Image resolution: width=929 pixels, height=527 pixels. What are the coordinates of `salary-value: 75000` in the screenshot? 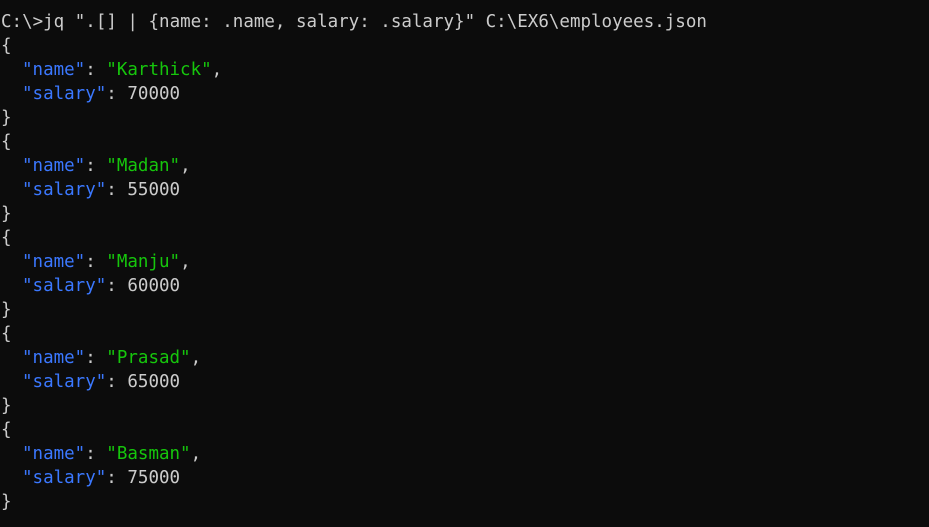 It's located at (154, 478).